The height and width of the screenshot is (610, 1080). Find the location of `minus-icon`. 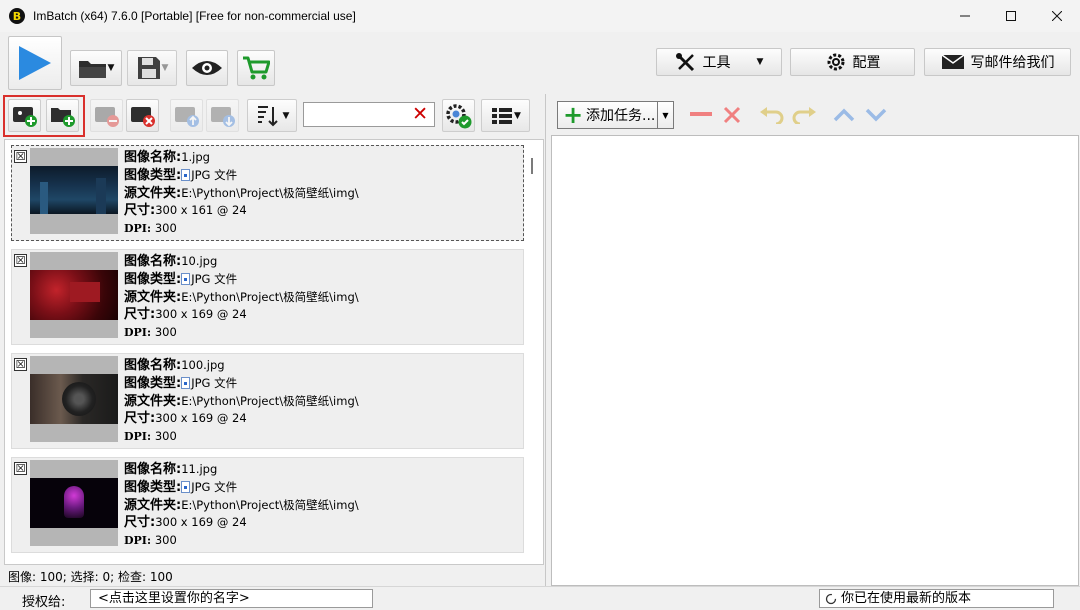

minus-icon is located at coordinates (701, 114).